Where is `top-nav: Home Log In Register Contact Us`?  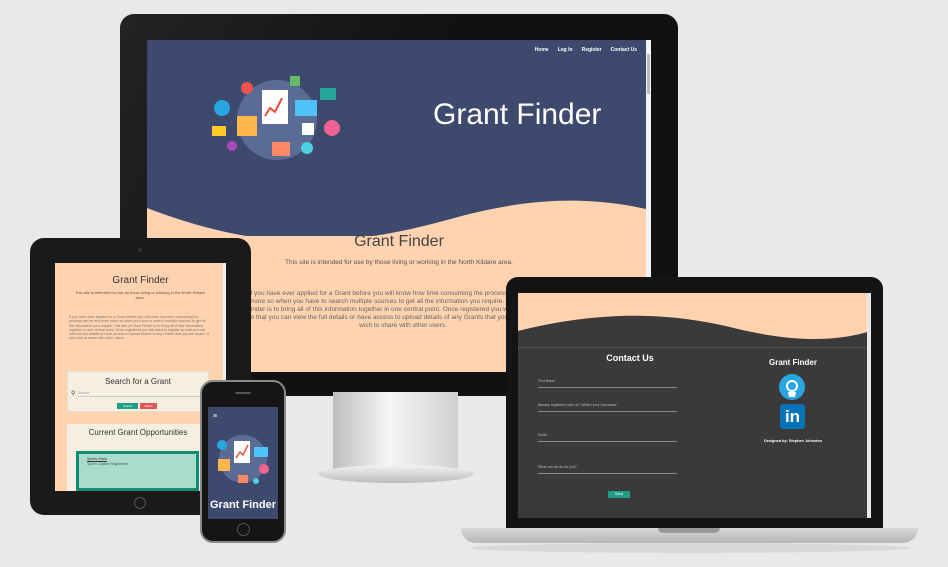
top-nav: Home Log In Register Contact Us is located at coordinates (586, 50).